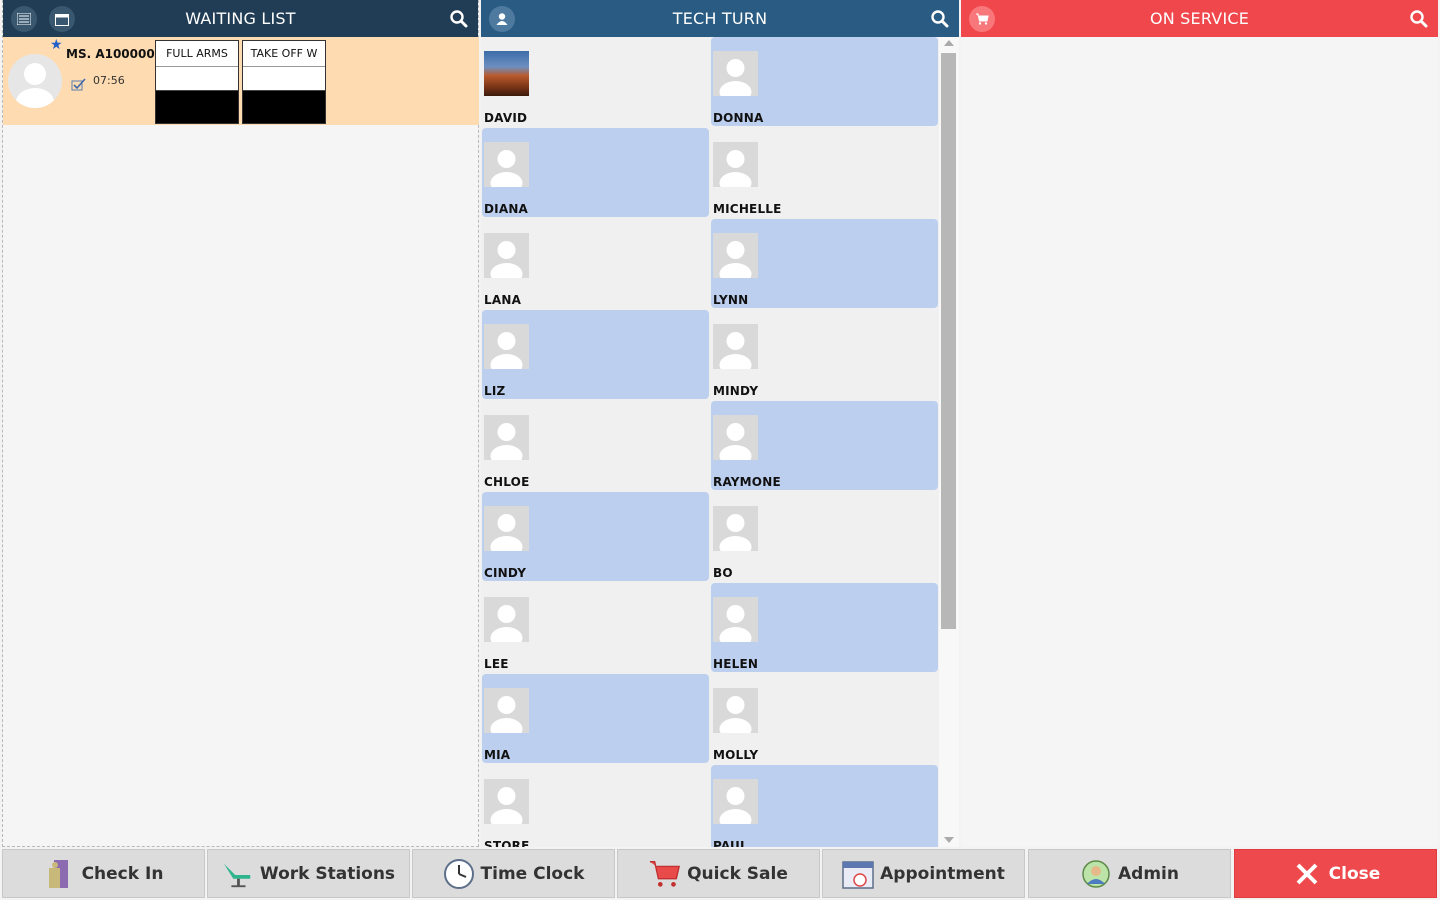  What do you see at coordinates (824, 806) in the screenshot?
I see `tech-tile: PAUL` at bounding box center [824, 806].